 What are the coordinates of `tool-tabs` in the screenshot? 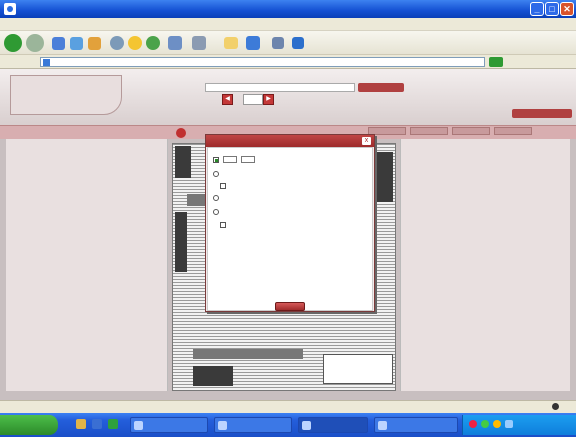 It's located at (468, 132).